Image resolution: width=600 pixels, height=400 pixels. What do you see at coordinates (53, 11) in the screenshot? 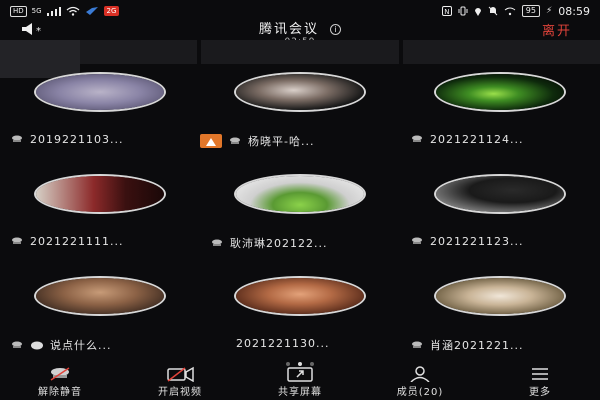
I see `signal-icon` at bounding box center [53, 11].